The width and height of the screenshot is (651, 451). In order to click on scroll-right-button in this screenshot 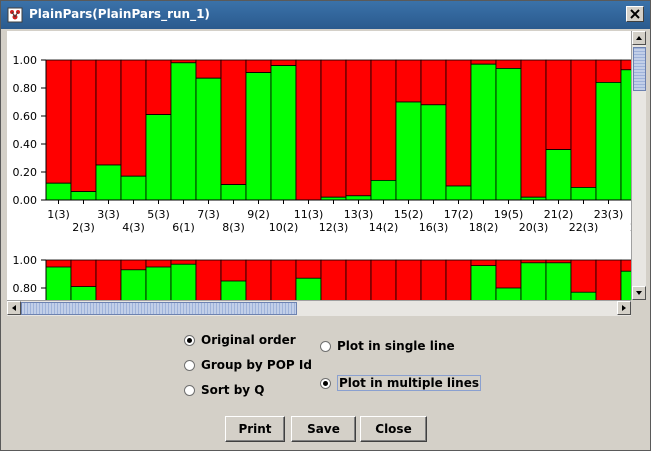, I will do `click(624, 308)`.